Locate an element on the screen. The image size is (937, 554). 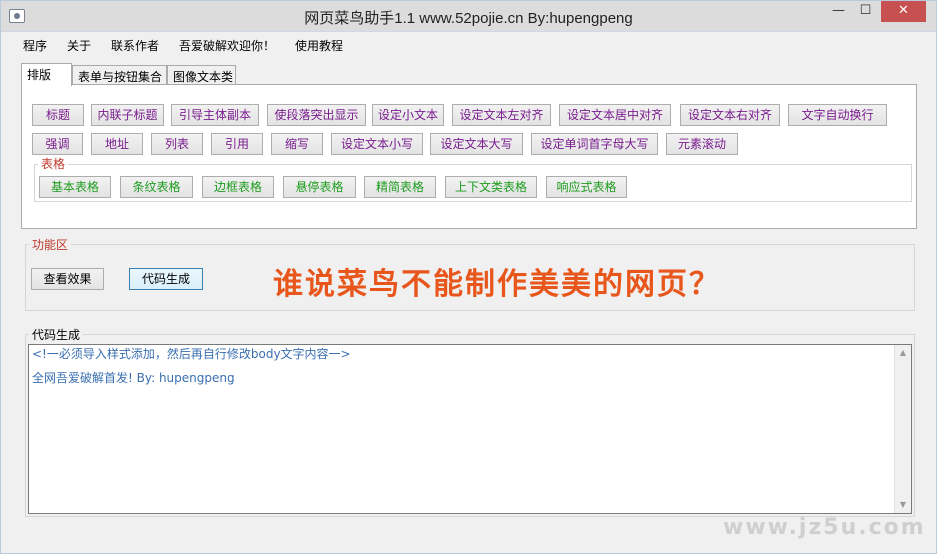
text-wrap-button: 文字自动换行 is located at coordinates (837, 115).